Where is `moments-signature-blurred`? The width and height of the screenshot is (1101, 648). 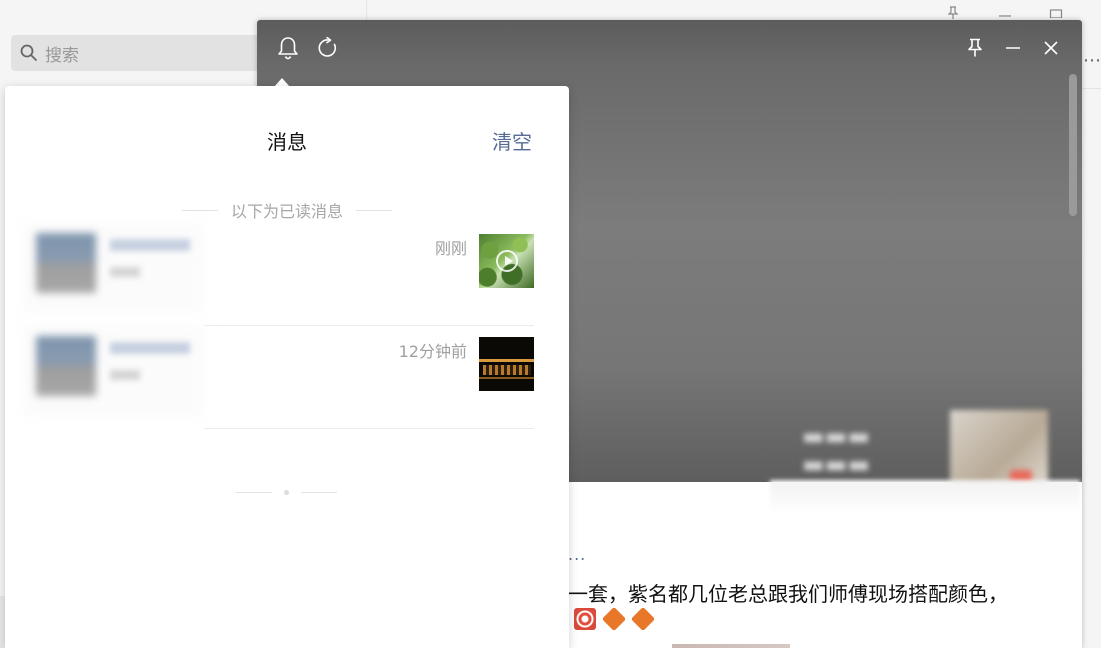 moments-signature-blurred is located at coordinates (925, 497).